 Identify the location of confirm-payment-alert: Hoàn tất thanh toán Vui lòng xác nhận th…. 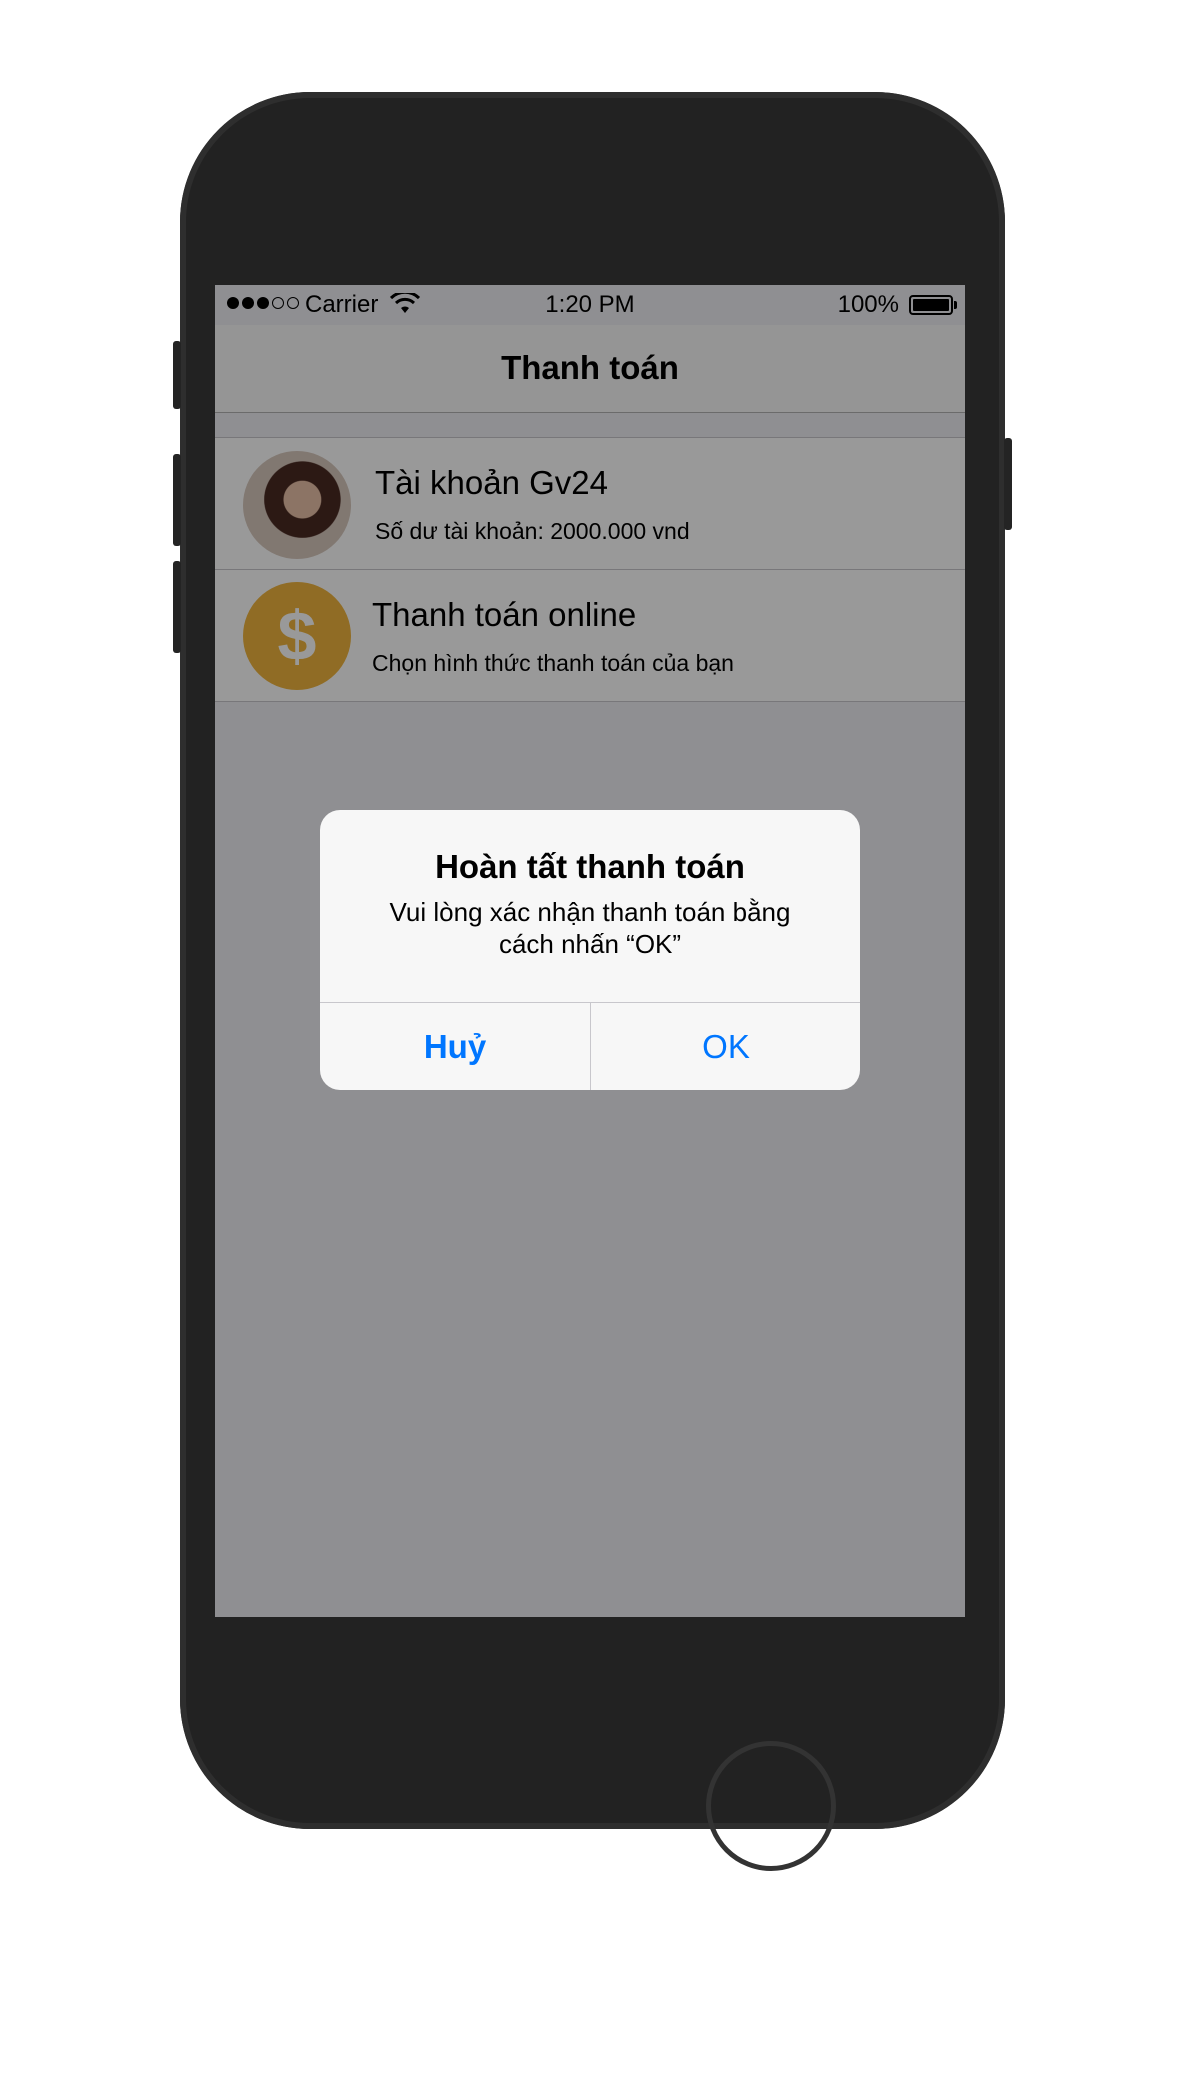
(590, 950).